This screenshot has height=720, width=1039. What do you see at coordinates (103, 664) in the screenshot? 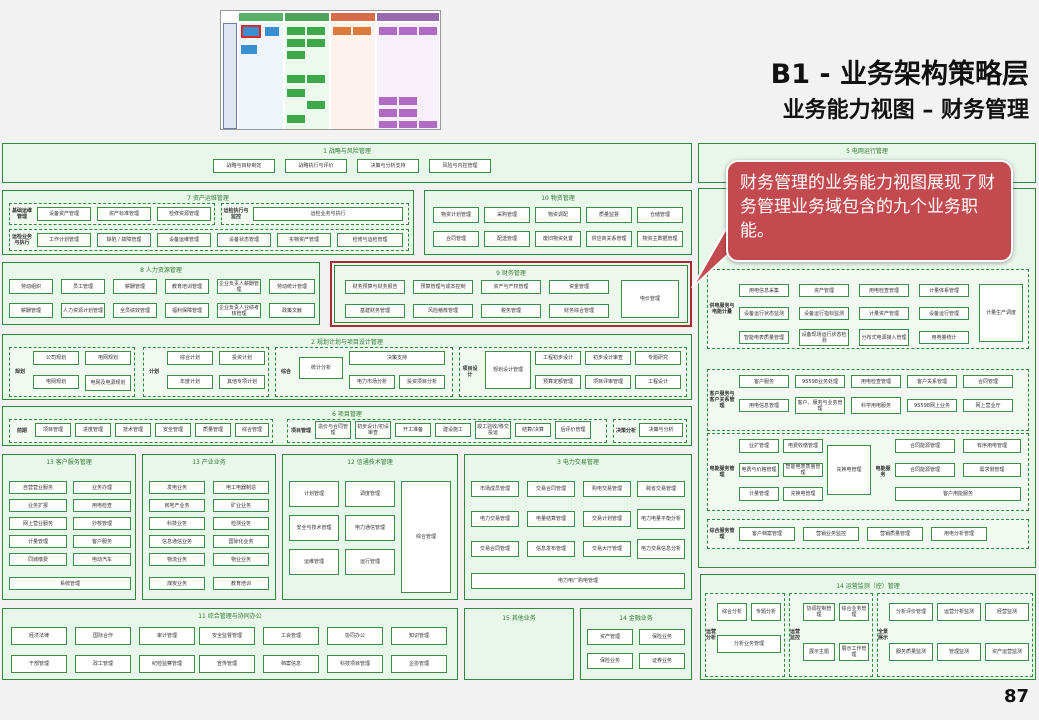
I see `capability-box: 政工管理` at bounding box center [103, 664].